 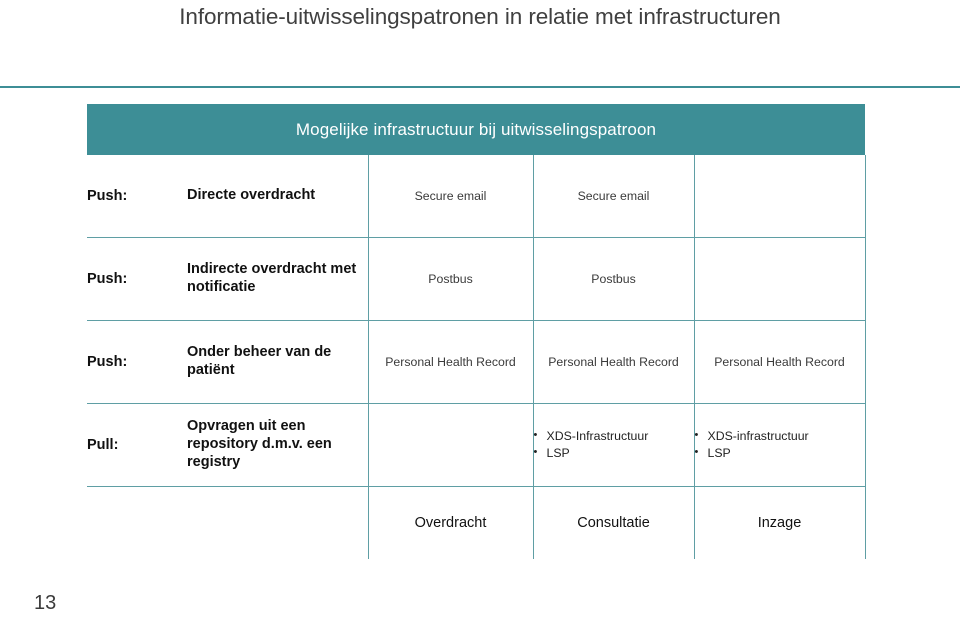 I want to click on column-label-inzage: Inzage, so click(x=779, y=522).